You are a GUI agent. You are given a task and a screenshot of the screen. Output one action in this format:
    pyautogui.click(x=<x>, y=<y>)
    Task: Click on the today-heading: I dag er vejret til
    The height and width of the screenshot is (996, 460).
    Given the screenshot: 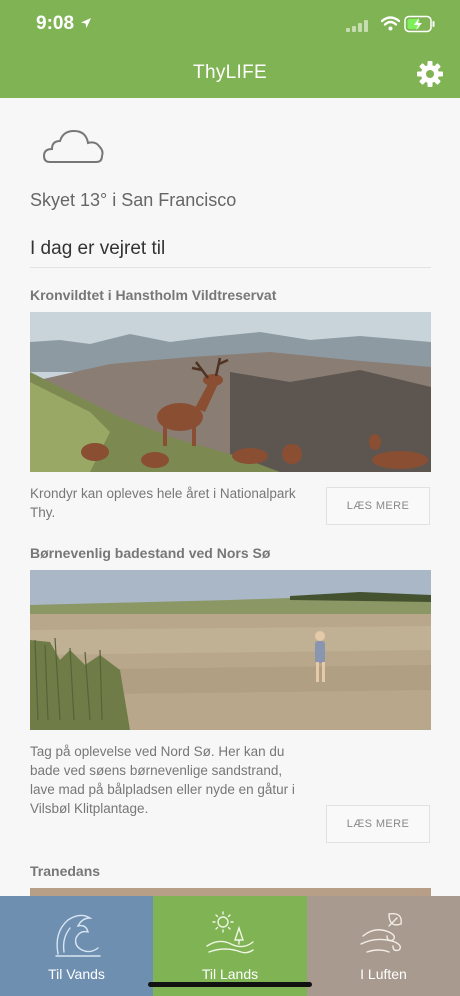 What is the action you would take?
    pyautogui.click(x=98, y=248)
    